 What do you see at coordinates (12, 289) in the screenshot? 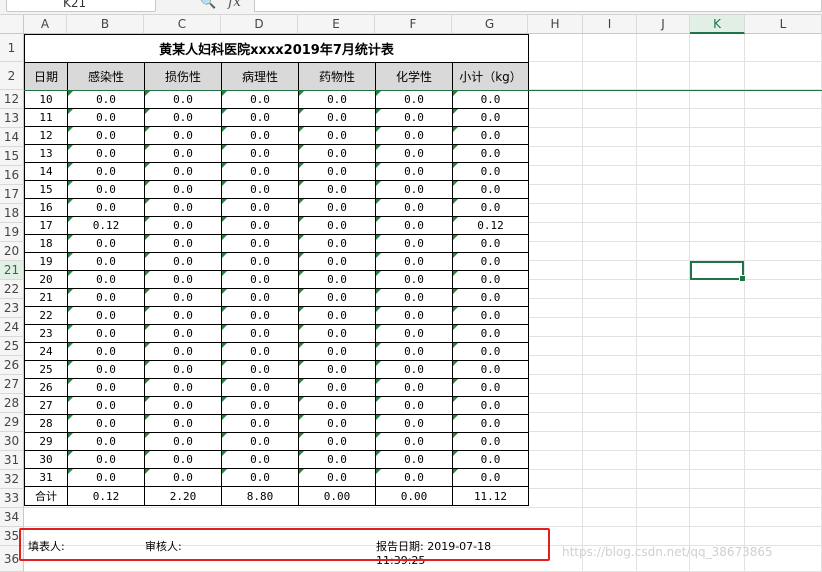
I see `row-header-22: 22` at bounding box center [12, 289].